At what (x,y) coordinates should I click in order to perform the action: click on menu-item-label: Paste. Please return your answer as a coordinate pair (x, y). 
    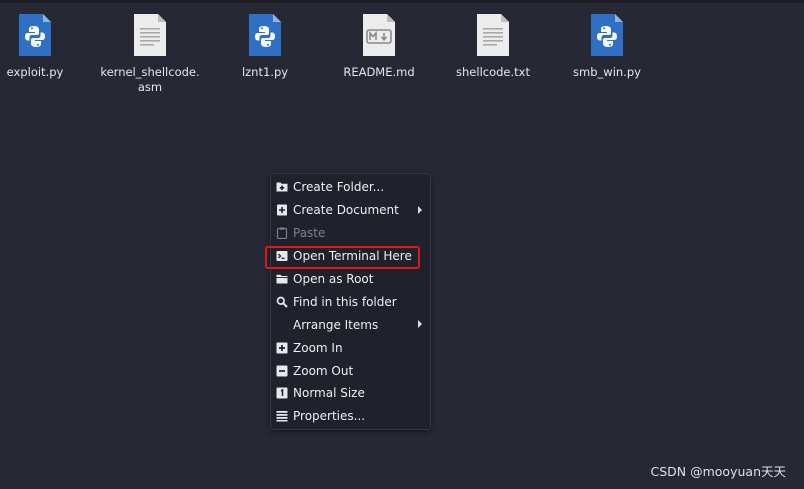
    Looking at the image, I should click on (309, 233).